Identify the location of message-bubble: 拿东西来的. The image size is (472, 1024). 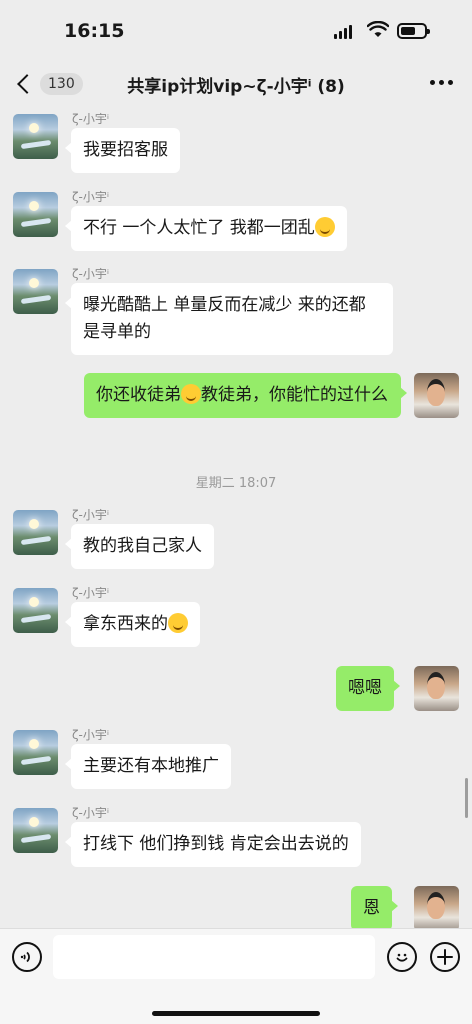
(132, 624).